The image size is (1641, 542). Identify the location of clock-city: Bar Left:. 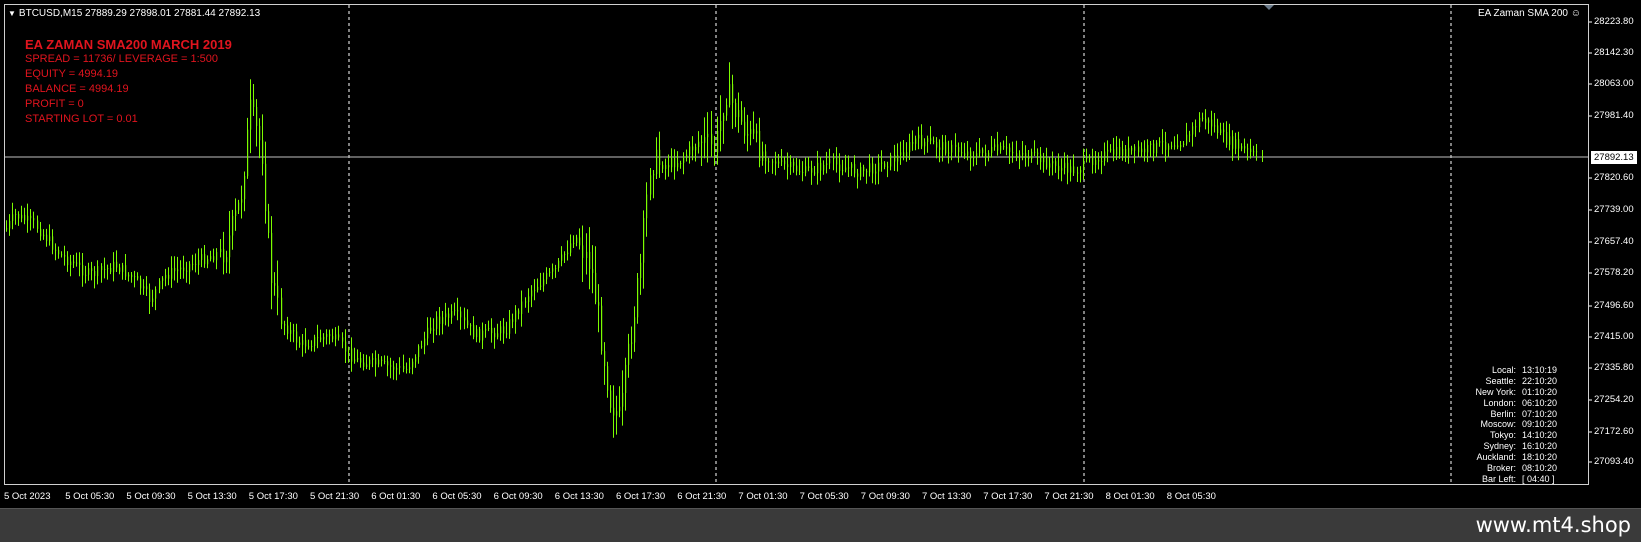
(1498, 478).